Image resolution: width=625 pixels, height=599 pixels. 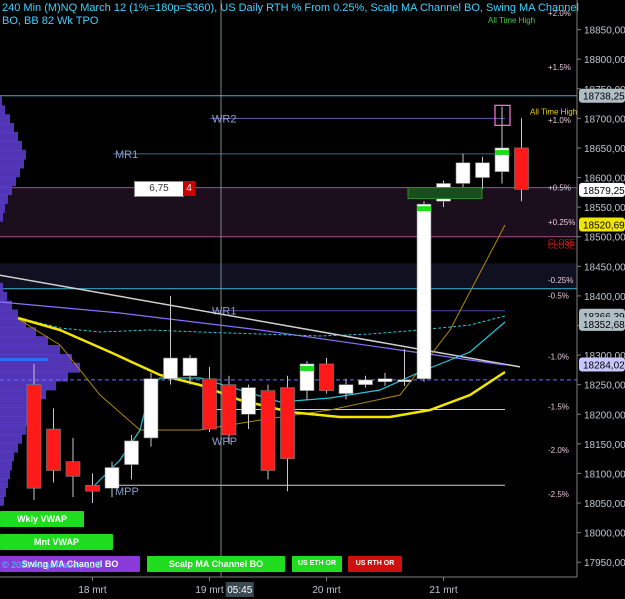 What do you see at coordinates (558, 356) in the screenshot?
I see `percent-level-label: -1.0%` at bounding box center [558, 356].